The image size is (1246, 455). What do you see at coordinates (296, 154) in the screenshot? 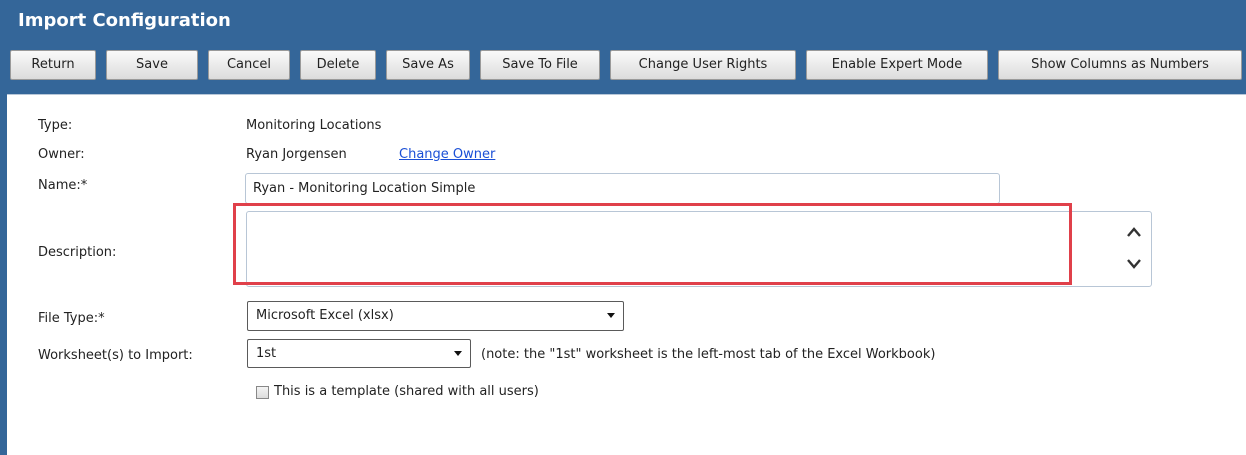
I see `owner-value: Ryan Jorgensen` at bounding box center [296, 154].